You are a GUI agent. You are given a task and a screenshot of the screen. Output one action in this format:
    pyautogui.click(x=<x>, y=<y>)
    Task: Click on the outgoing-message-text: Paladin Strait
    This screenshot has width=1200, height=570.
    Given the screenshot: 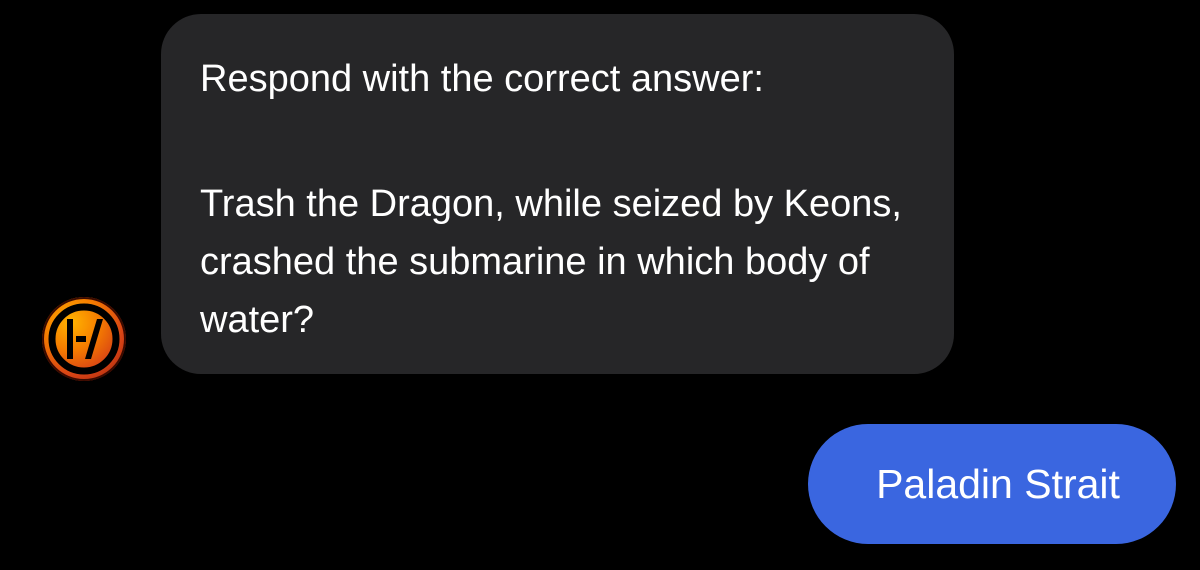 What is the action you would take?
    pyautogui.click(x=998, y=484)
    